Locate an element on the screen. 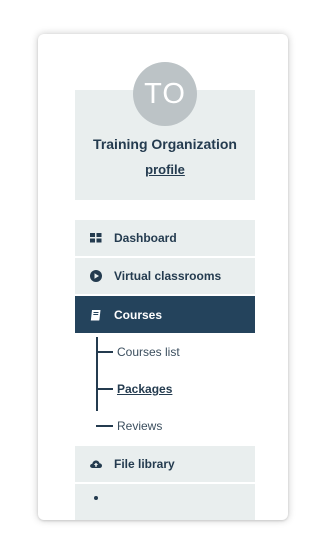 This screenshot has height=555, width=327. submenu-item-label: Courses list is located at coordinates (148, 352).